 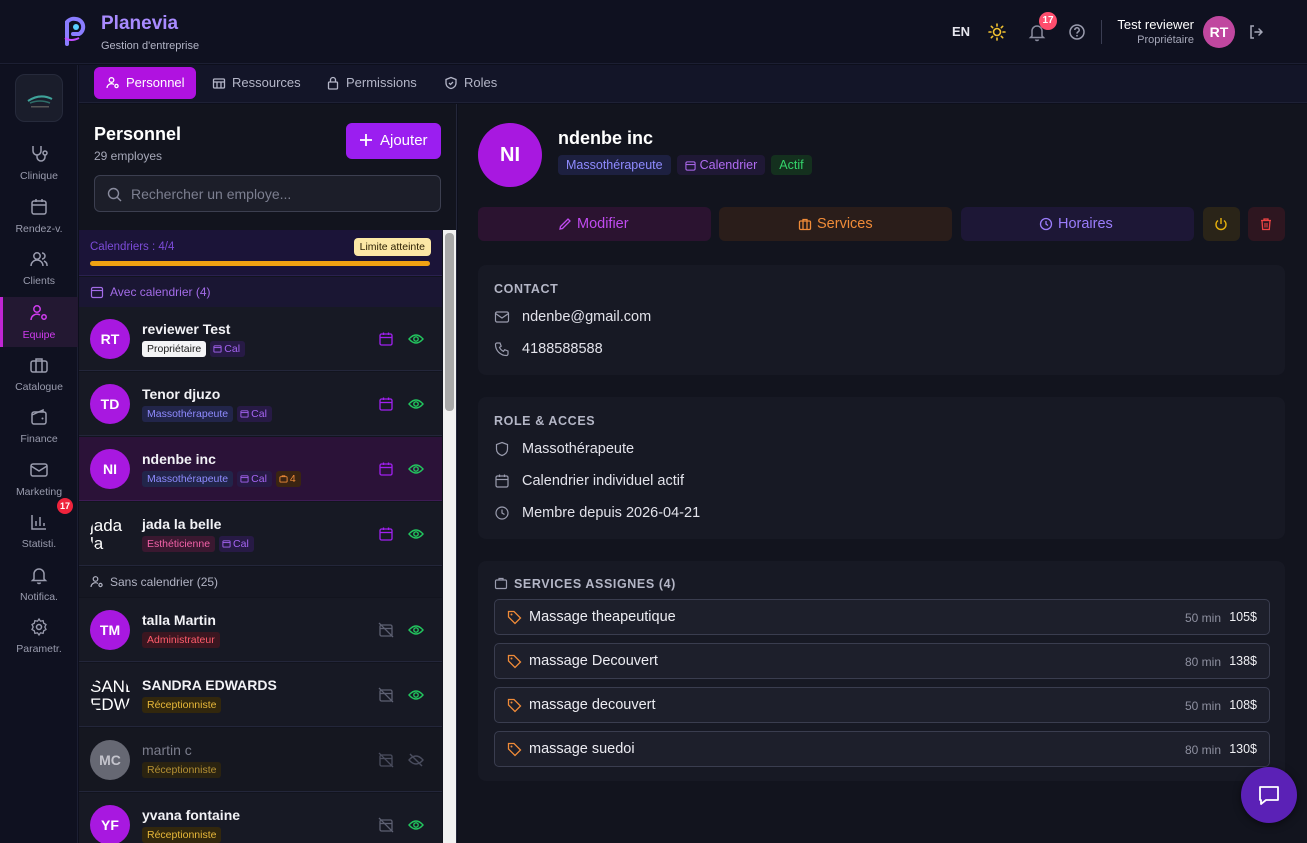 I want to click on service-row: massage decouvert 50 min 108$, so click(x=882, y=705).